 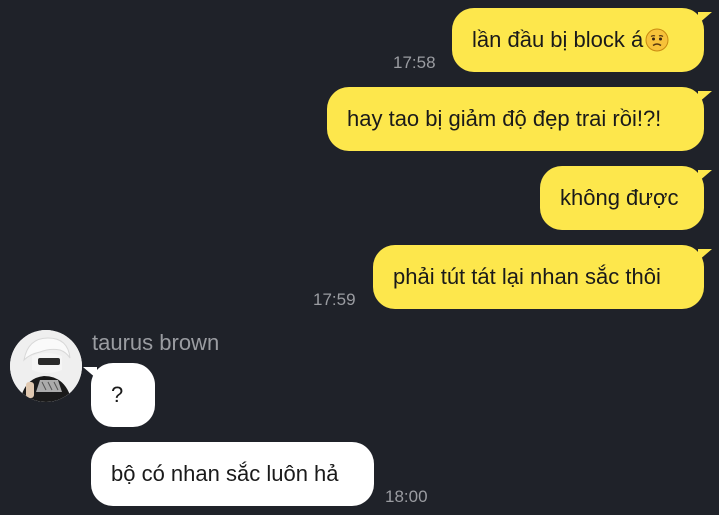 What do you see at coordinates (225, 473) in the screenshot?
I see `message-text: bộ có nhan sắc luôn hả` at bounding box center [225, 473].